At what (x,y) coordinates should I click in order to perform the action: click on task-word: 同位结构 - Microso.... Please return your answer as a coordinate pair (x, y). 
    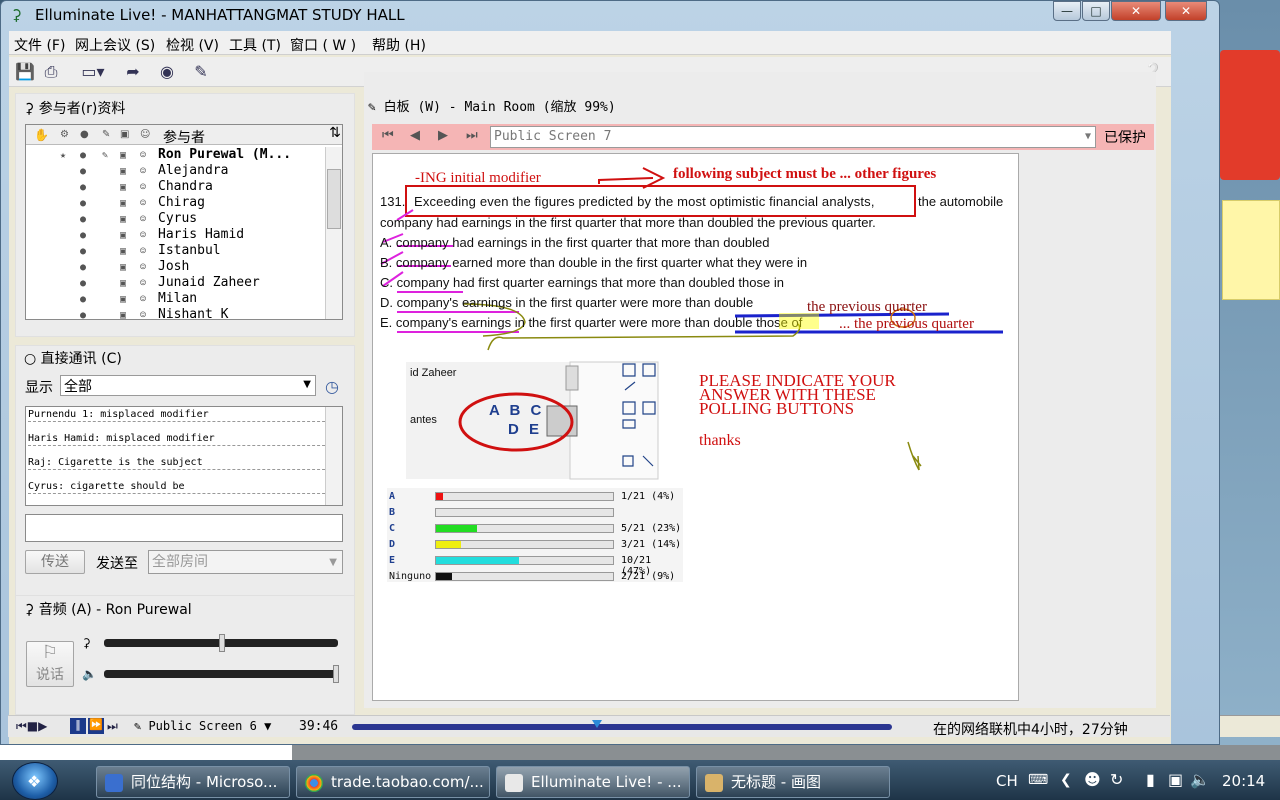
    Looking at the image, I should click on (193, 782).